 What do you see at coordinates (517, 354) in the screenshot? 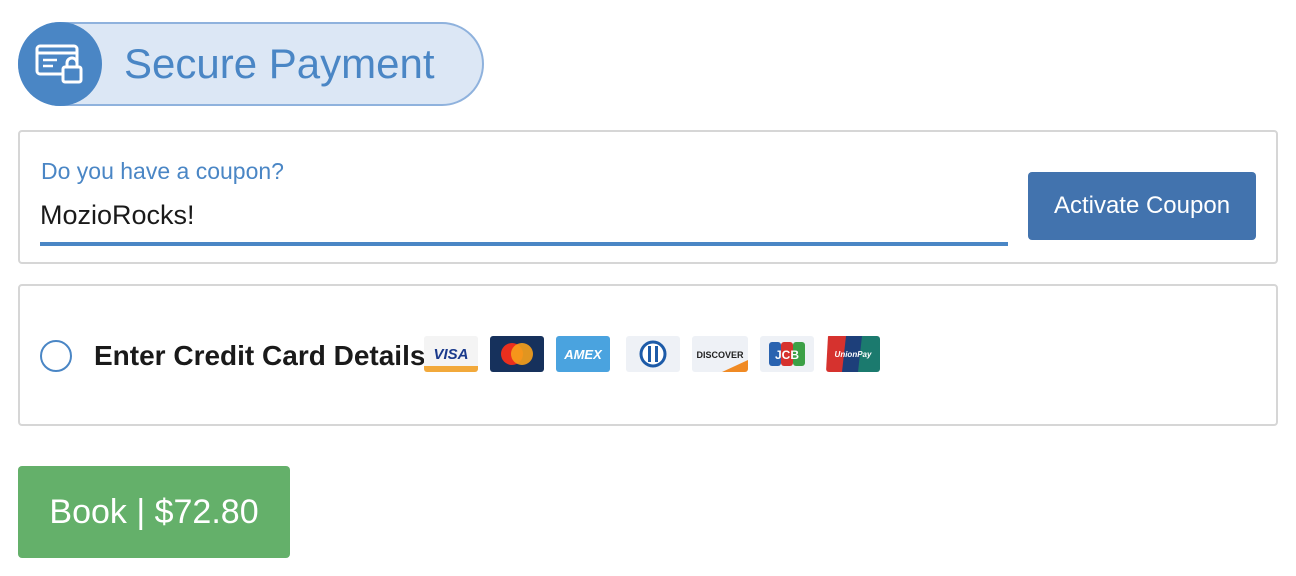
I see `mastercard-icon` at bounding box center [517, 354].